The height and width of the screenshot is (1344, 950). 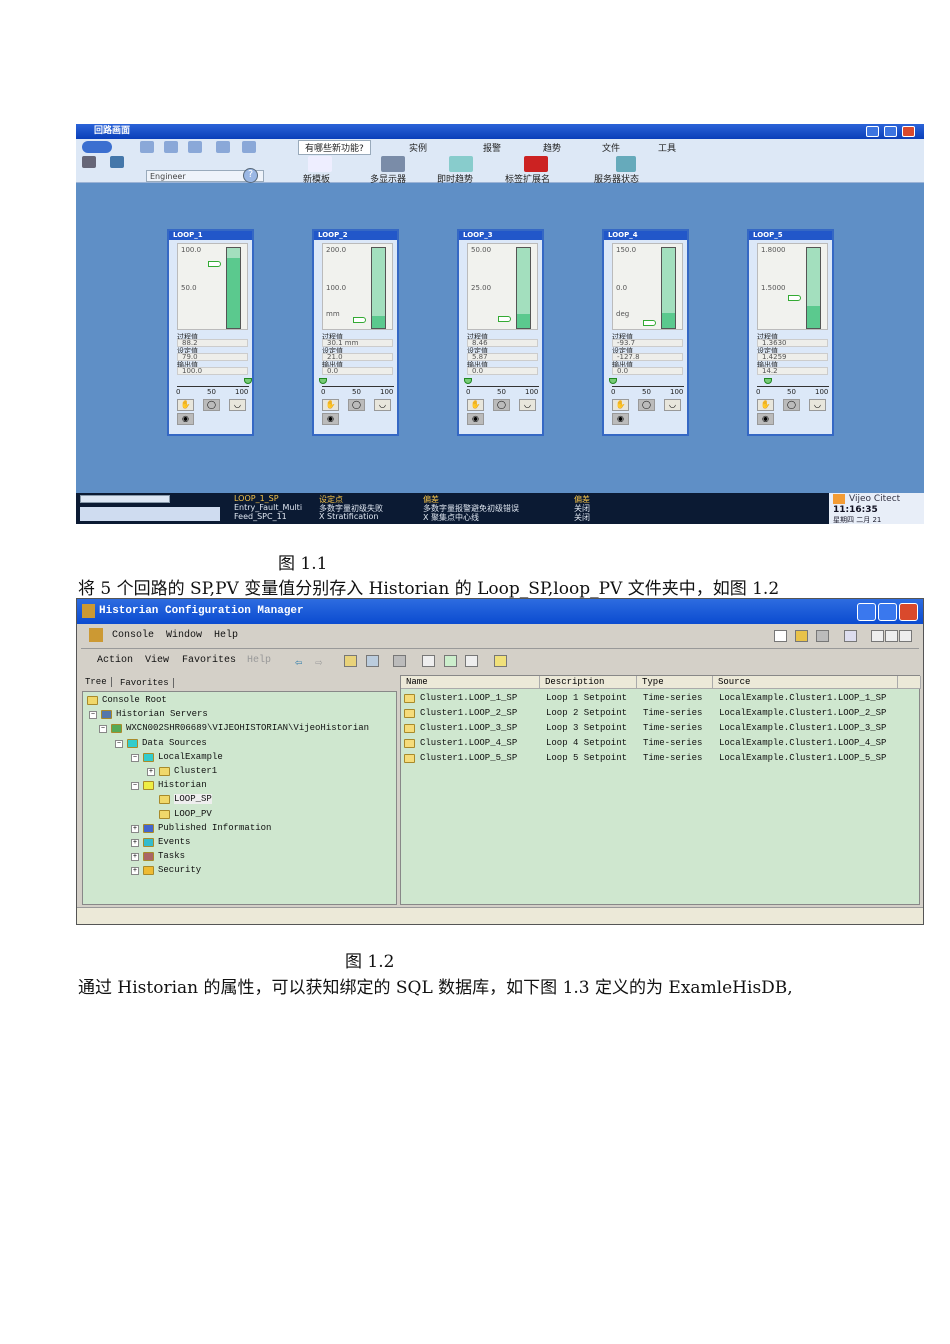 I want to click on tab-whats-new: 有哪些新功能?, so click(x=334, y=147).